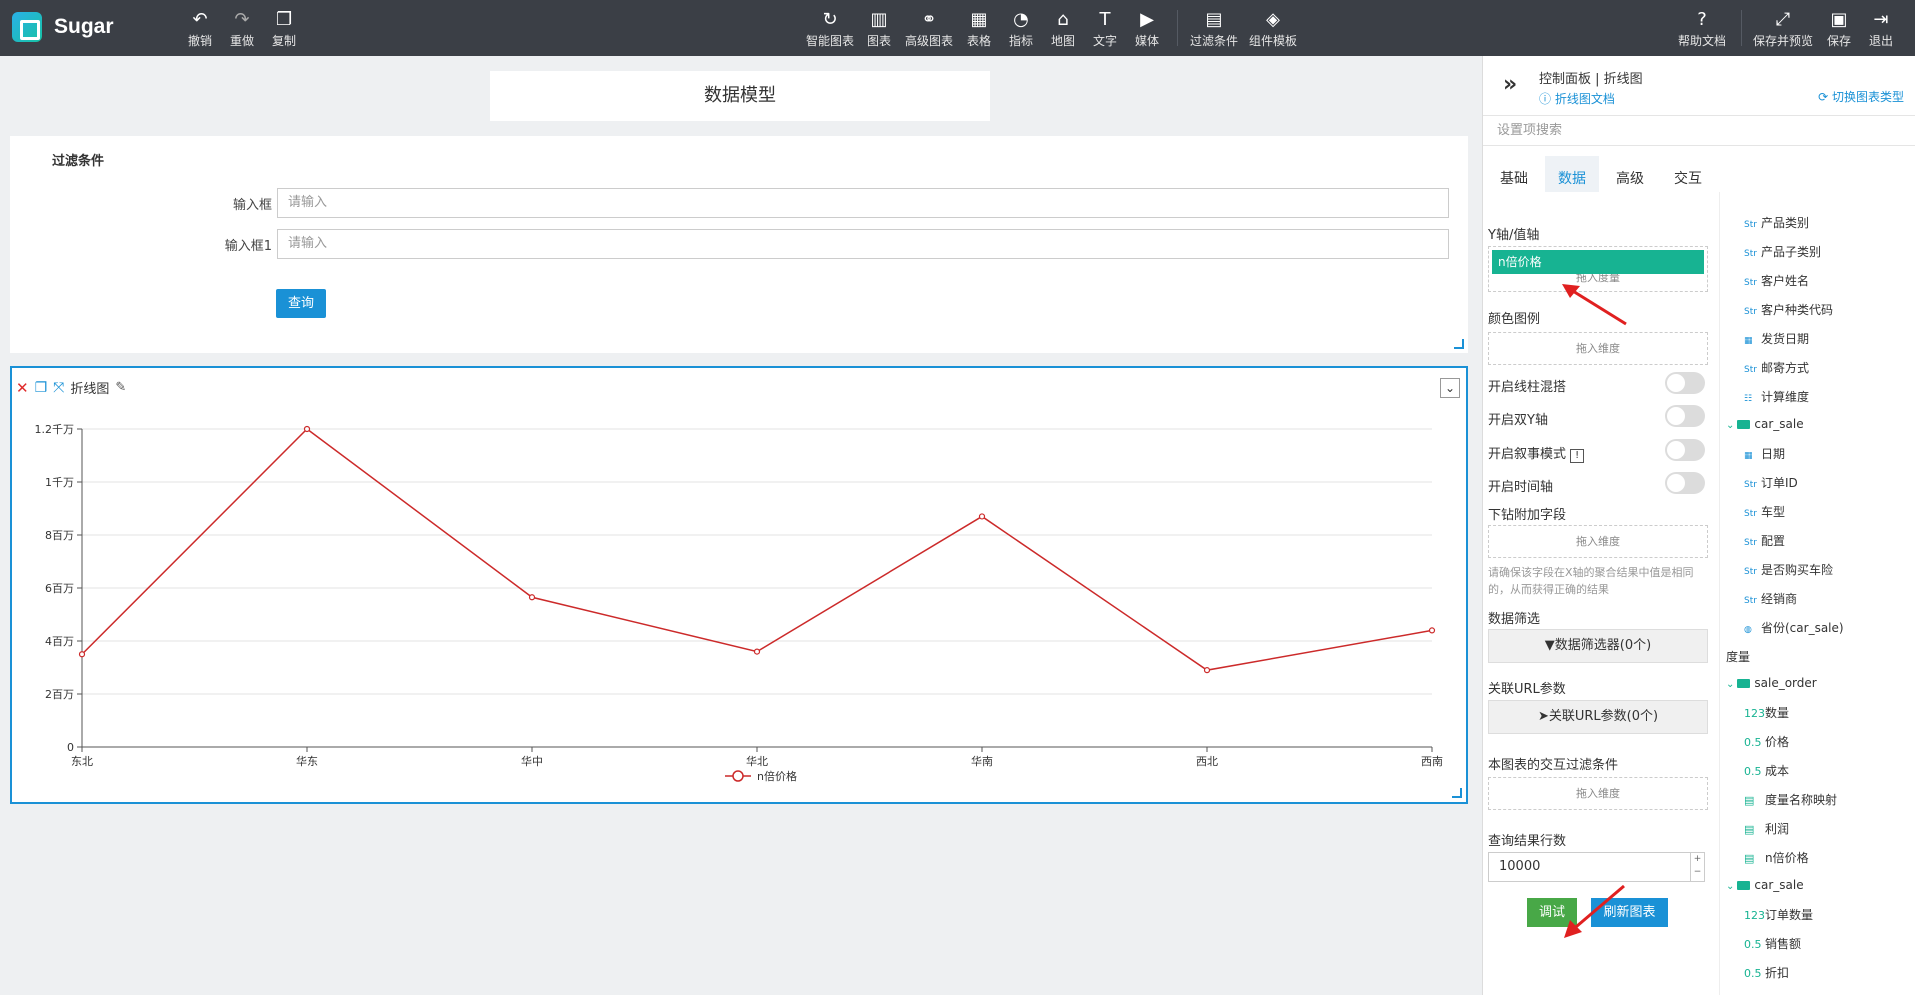 This screenshot has width=1915, height=995. Describe the element at coordinates (1527, 689) in the screenshot. I see `url-param-label: 关联URL参数` at that location.